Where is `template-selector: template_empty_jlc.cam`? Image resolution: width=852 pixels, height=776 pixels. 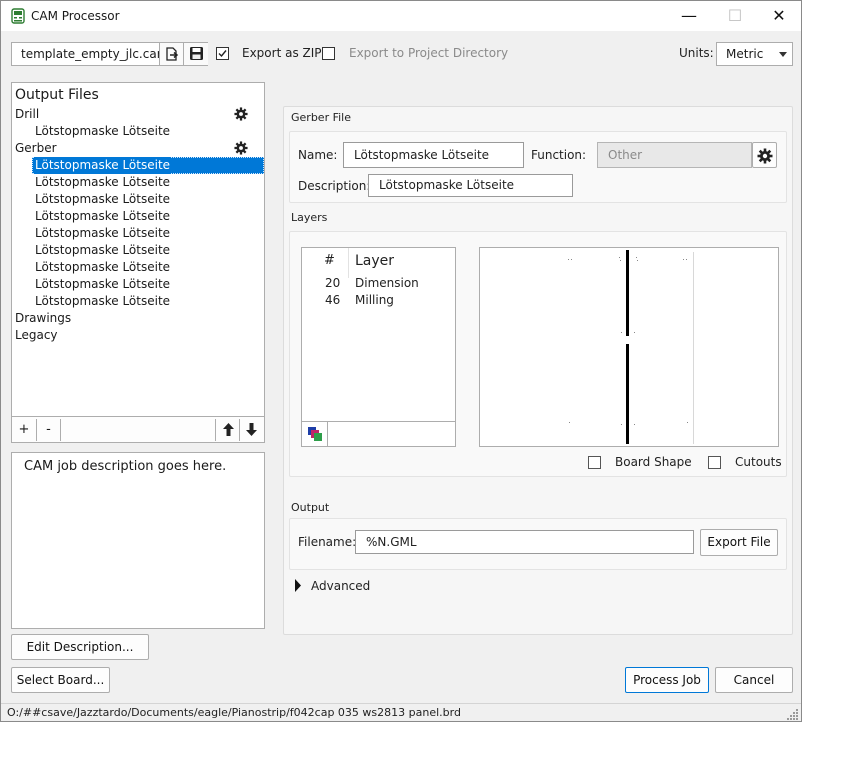 template-selector: template_empty_jlc.cam is located at coordinates (109, 54).